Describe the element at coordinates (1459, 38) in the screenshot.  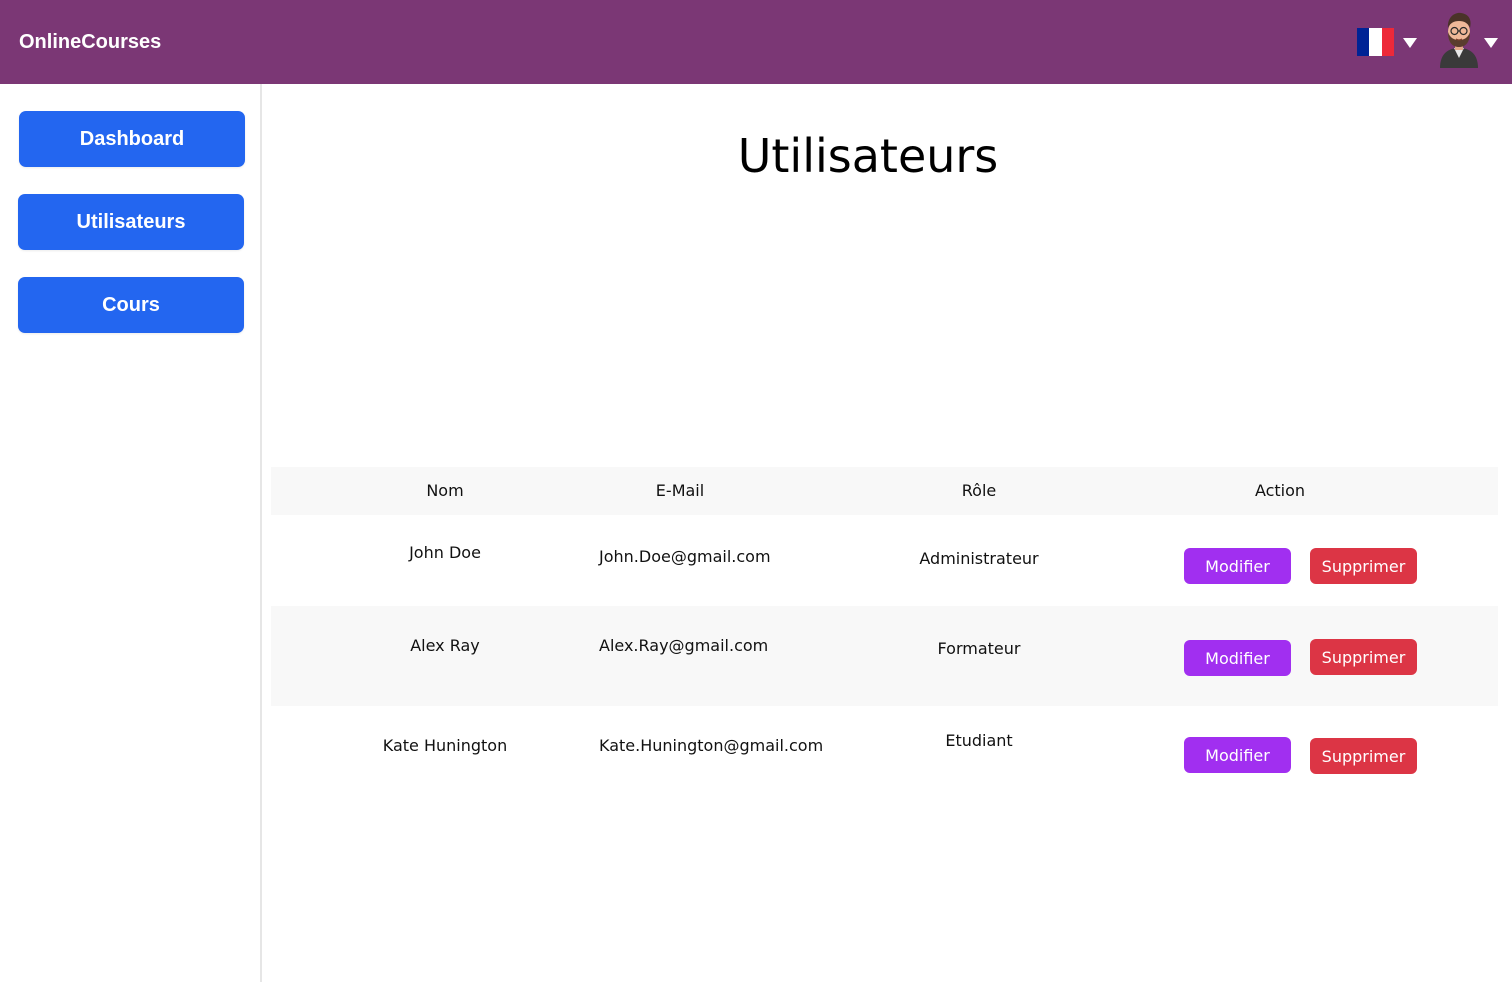
I see `user-avatar-icon` at that location.